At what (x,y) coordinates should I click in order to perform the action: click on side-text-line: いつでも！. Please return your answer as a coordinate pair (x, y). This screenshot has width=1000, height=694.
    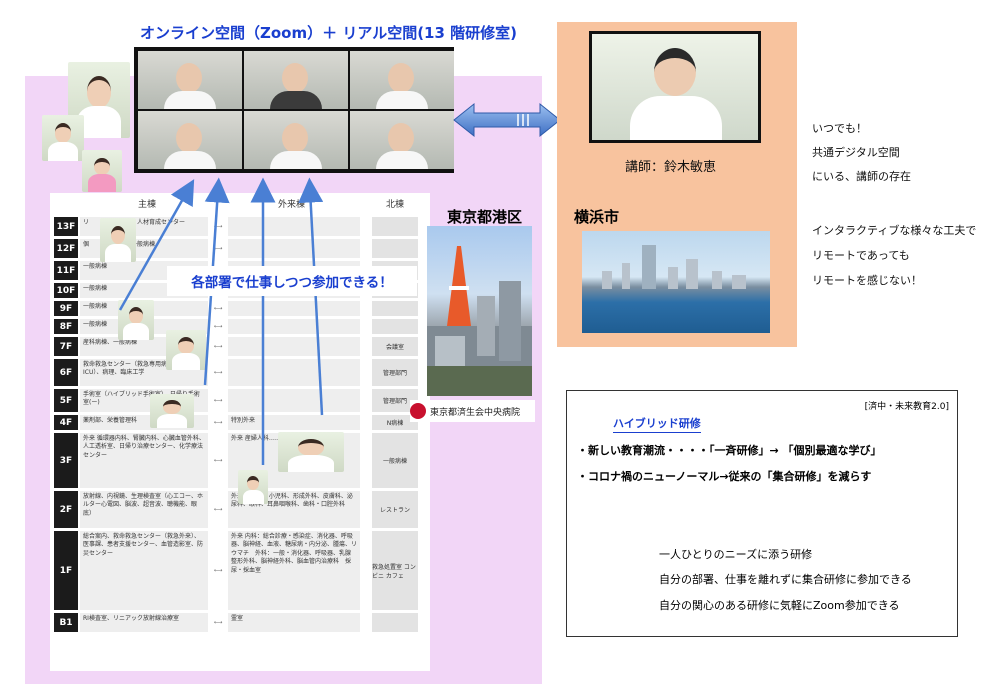
    Looking at the image, I should click on (839, 128).